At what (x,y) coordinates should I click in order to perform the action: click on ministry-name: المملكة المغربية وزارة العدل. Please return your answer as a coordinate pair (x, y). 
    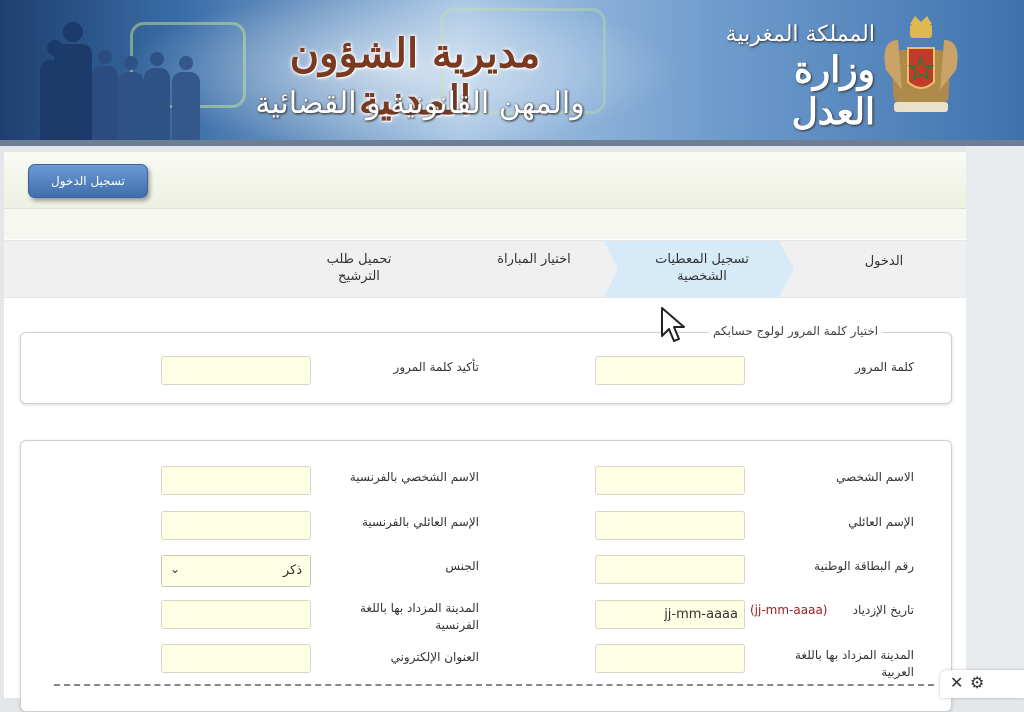
    Looking at the image, I should click on (795, 77).